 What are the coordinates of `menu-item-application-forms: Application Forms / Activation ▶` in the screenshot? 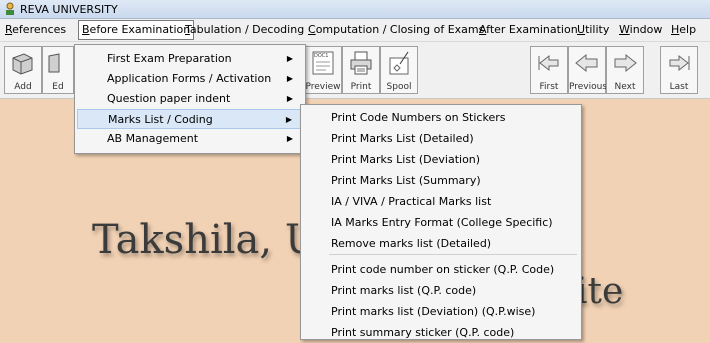 It's located at (190, 79).